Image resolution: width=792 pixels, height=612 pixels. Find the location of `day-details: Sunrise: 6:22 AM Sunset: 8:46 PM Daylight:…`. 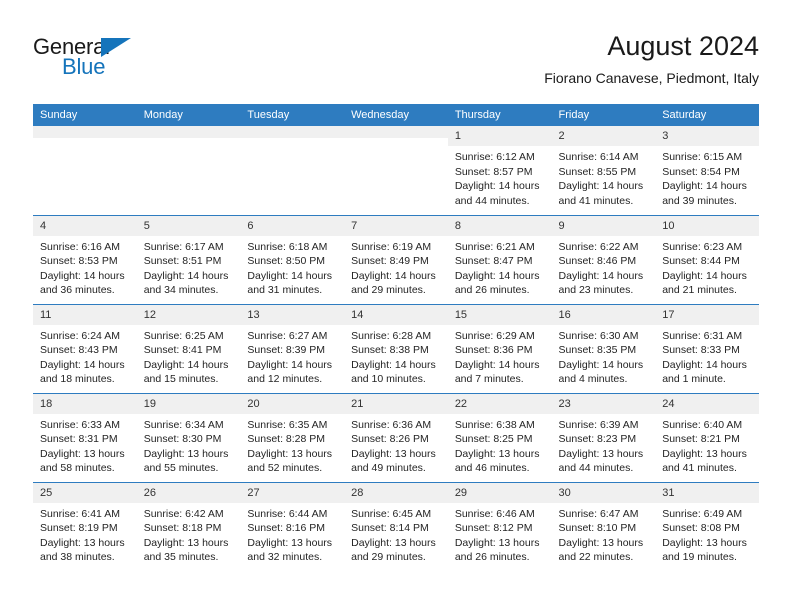

day-details: Sunrise: 6:22 AM Sunset: 8:46 PM Daylight:… is located at coordinates (604, 267).